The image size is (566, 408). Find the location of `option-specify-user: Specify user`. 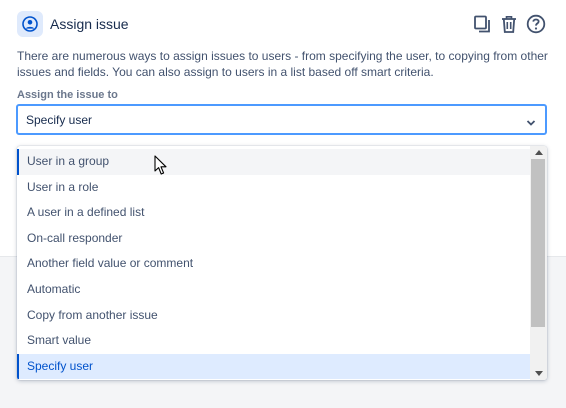

option-specify-user: Specify user is located at coordinates (273, 366).